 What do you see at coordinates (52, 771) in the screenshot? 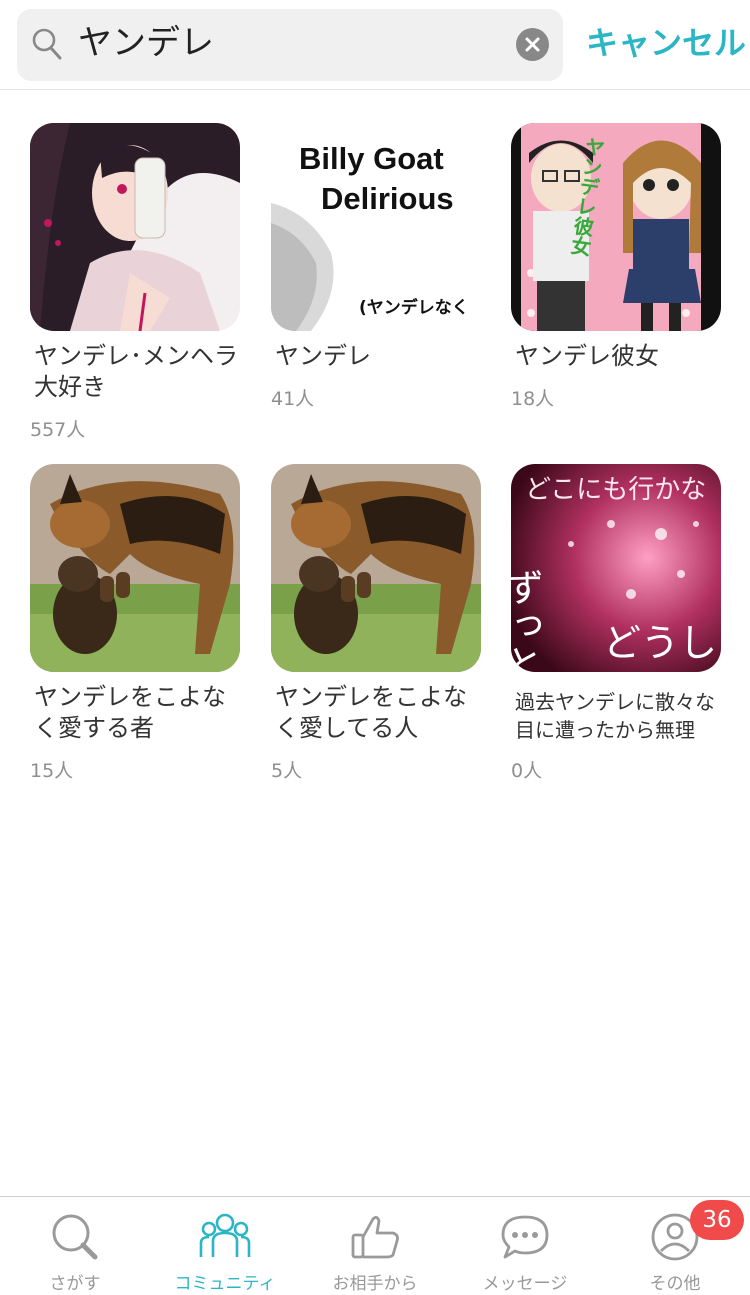
I see `member-count: 15人` at bounding box center [52, 771].